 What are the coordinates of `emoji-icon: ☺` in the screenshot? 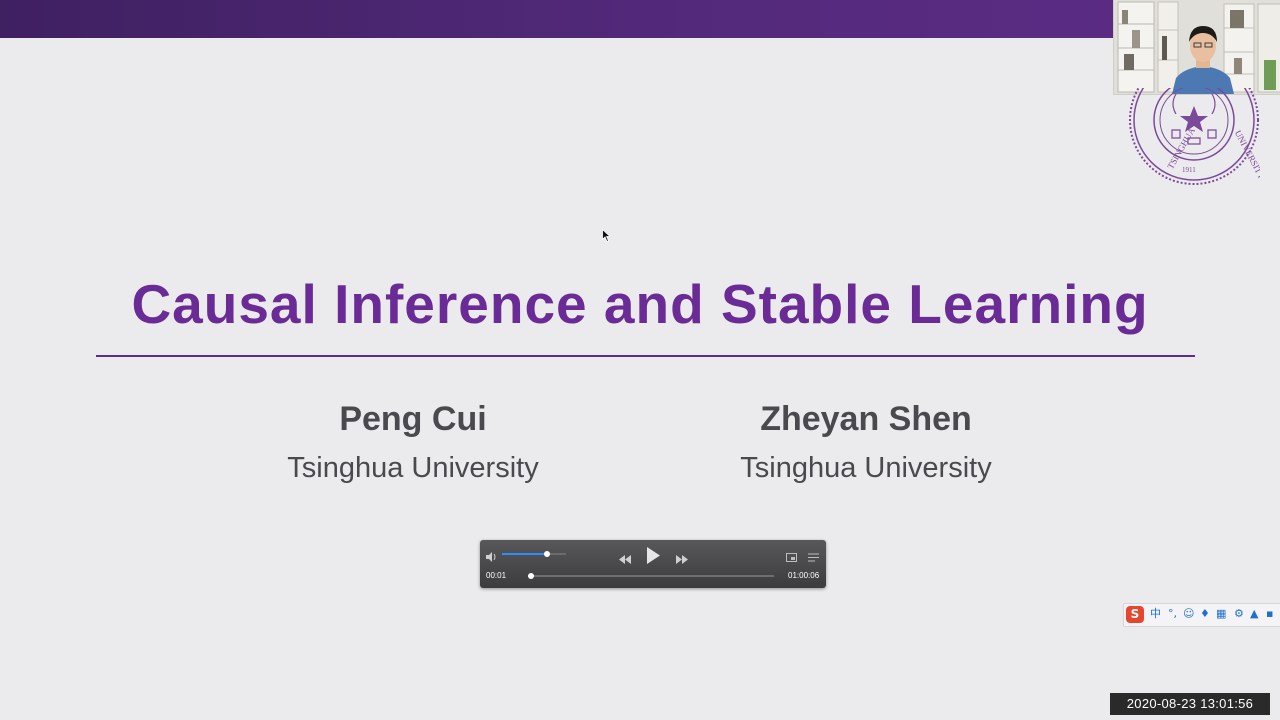 It's located at (1188, 614).